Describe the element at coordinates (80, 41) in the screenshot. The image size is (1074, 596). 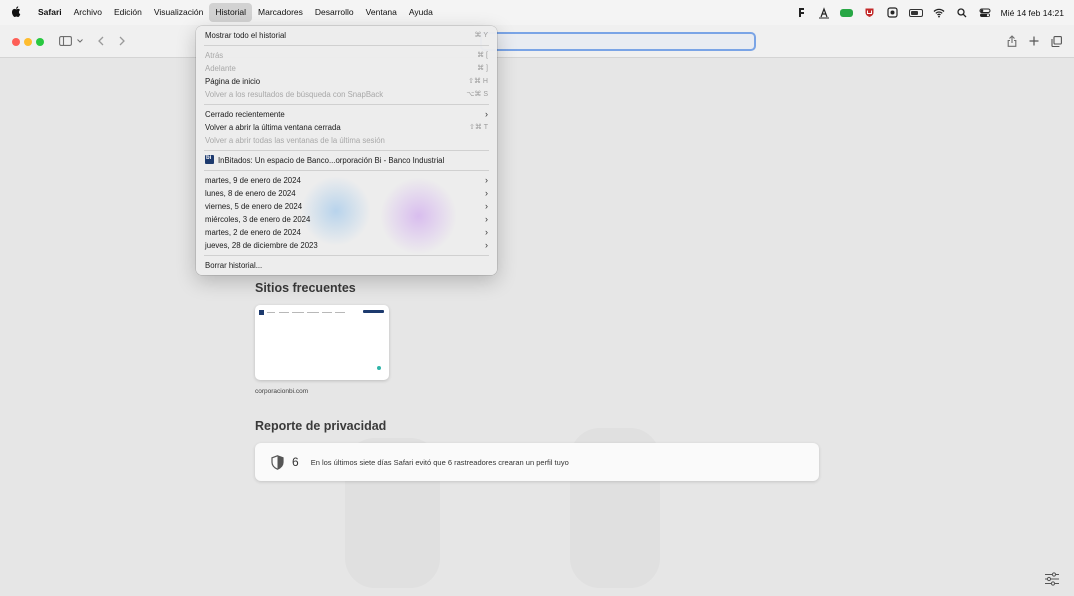
I see `sidebar-chevron-down-icon` at that location.